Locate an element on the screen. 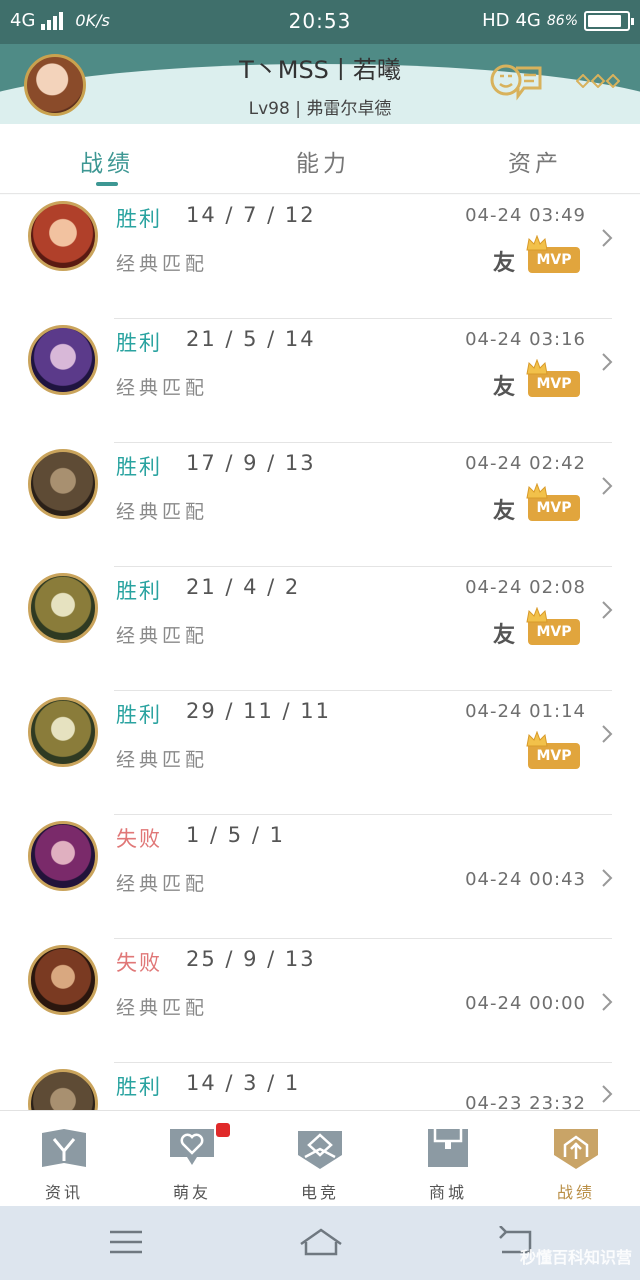 The image size is (640, 1280). tab-assets: 资产 is located at coordinates (535, 161).